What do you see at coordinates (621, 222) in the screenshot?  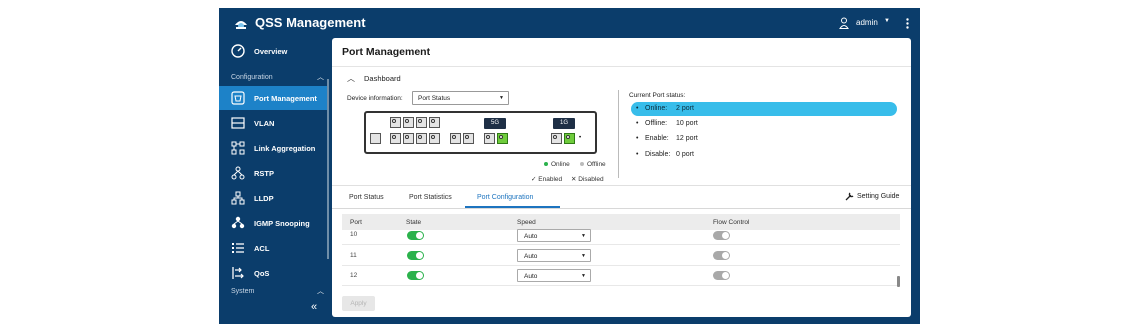 I see `table-header: Port State Speed Flow Control` at bounding box center [621, 222].